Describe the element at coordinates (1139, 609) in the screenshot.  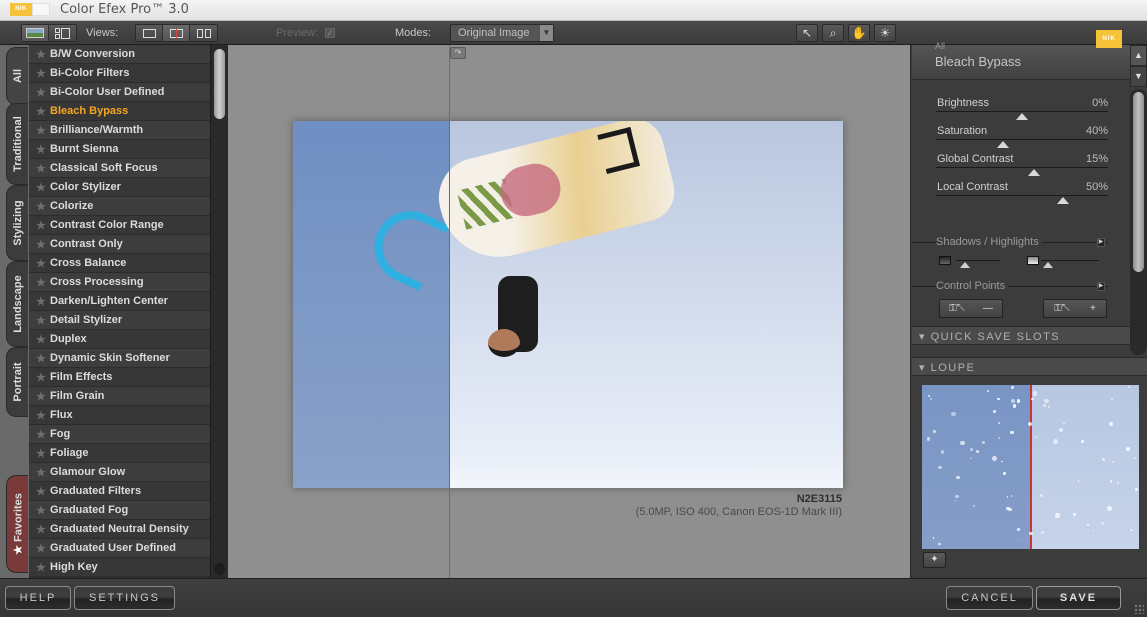
I see `resize-grip` at that location.